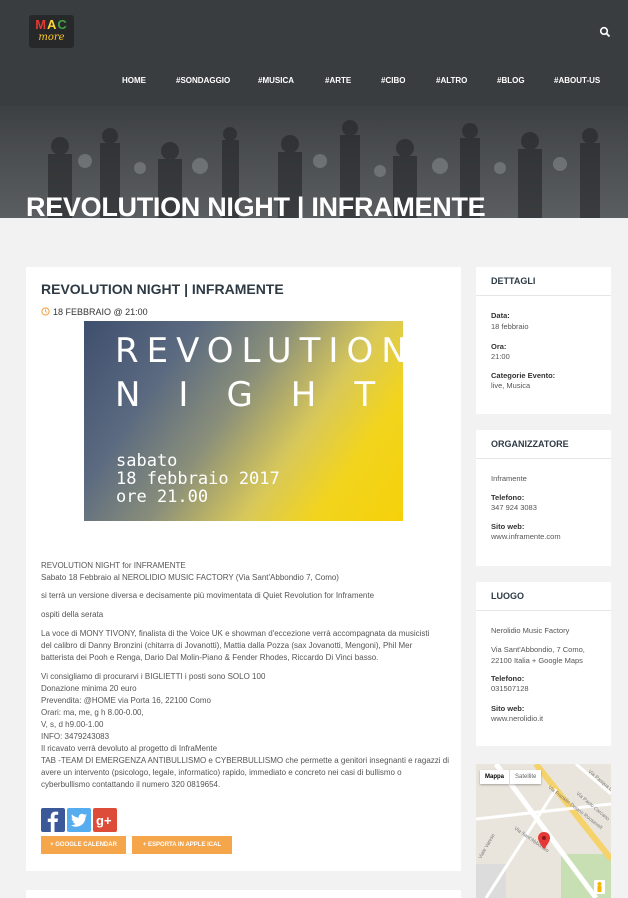  What do you see at coordinates (514, 507) in the screenshot?
I see `organizer-phone-value: 347 924 3083` at bounding box center [514, 507].